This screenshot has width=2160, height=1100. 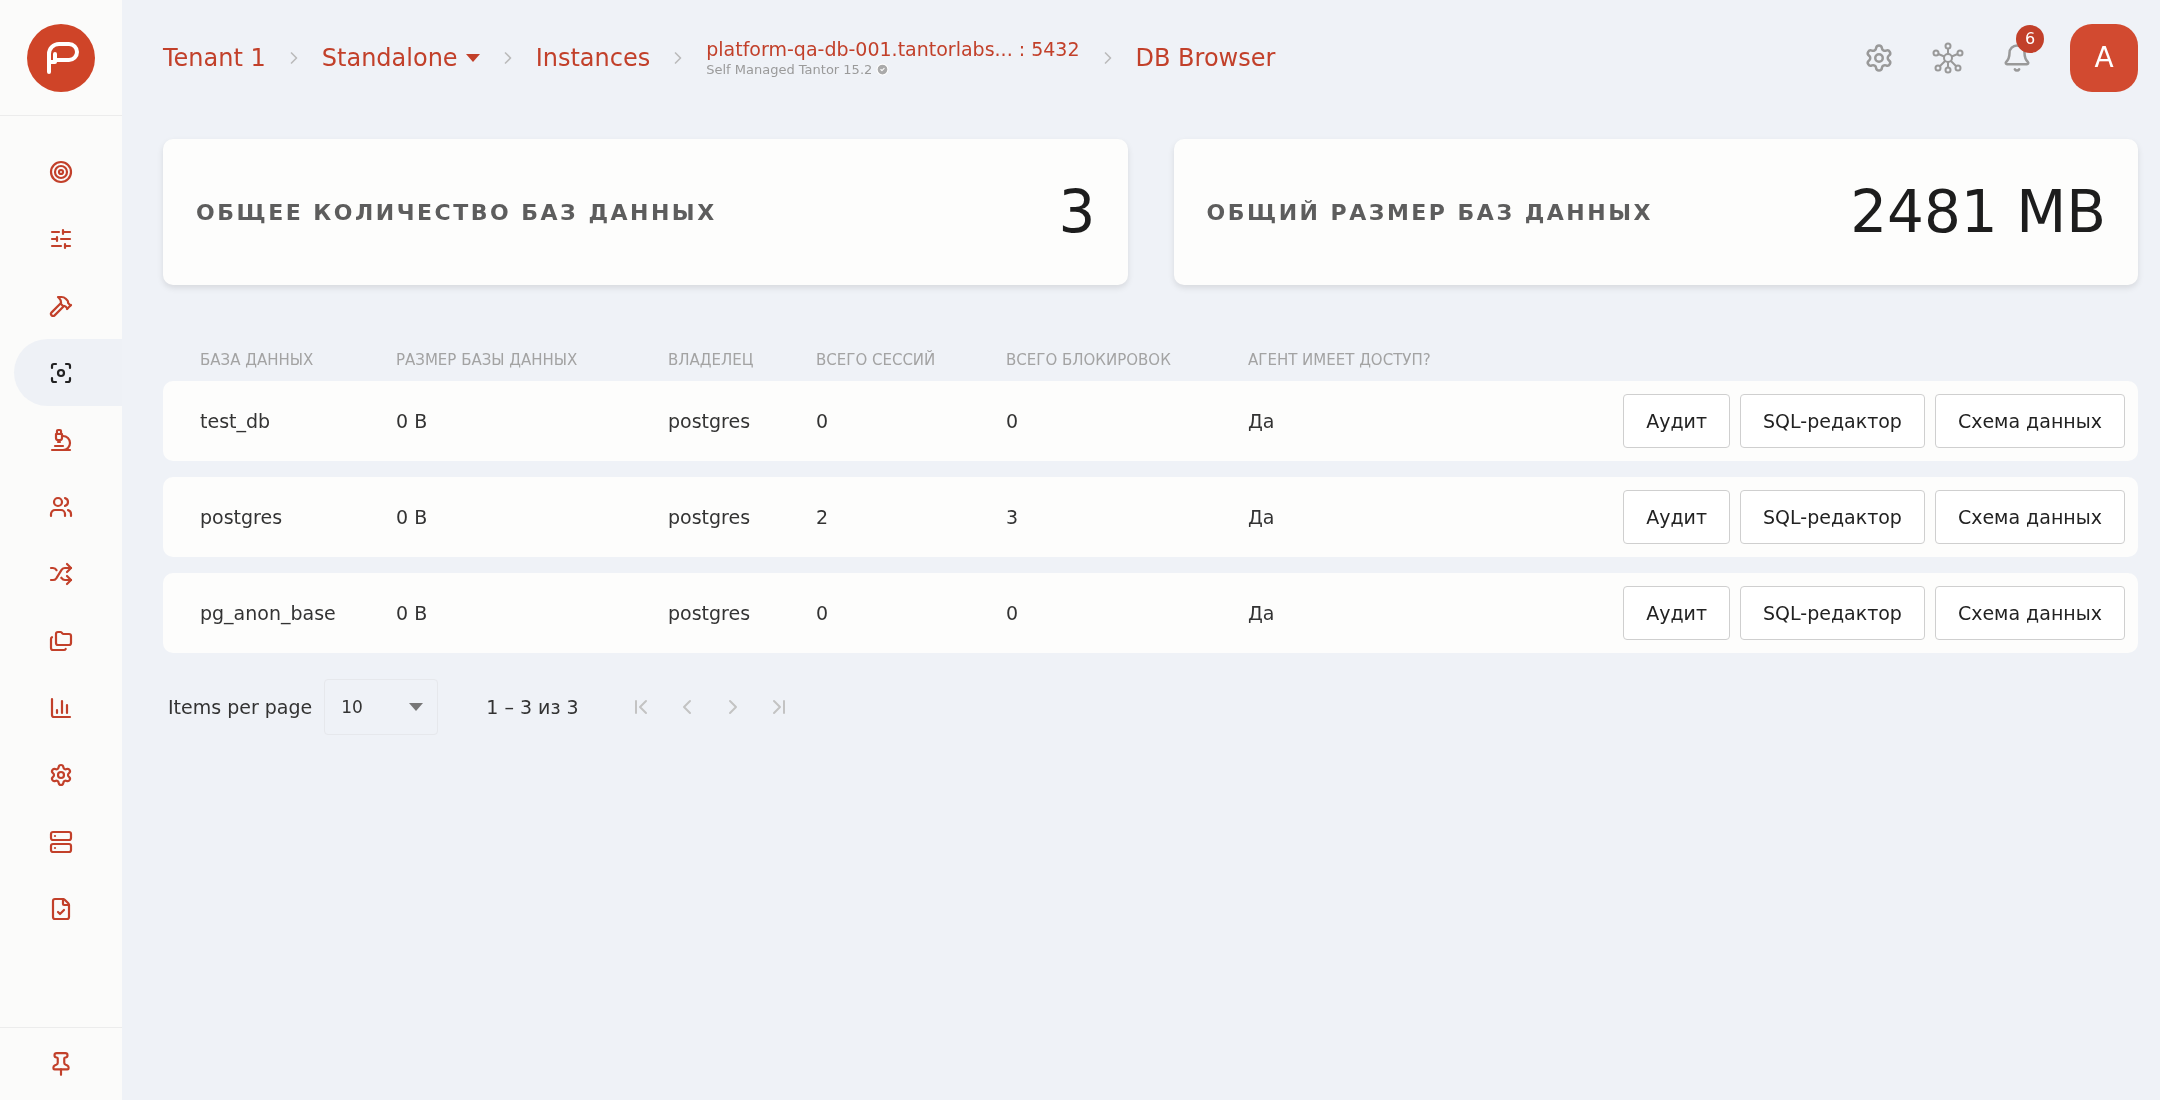 I want to click on table-cell-text: test_db, so click(x=236, y=421).